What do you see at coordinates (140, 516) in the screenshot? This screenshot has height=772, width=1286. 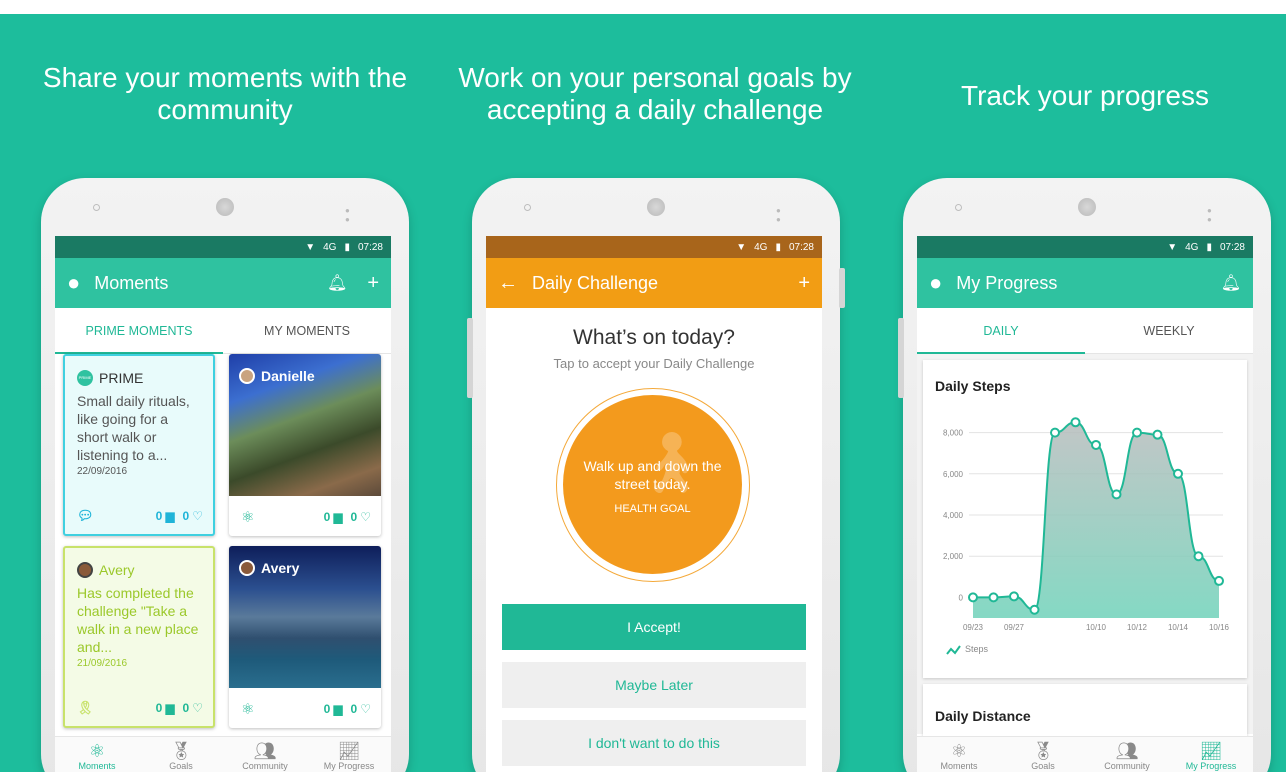 I see `card-footer: 💬︎ 0 ▆ 0 ♡` at bounding box center [140, 516].